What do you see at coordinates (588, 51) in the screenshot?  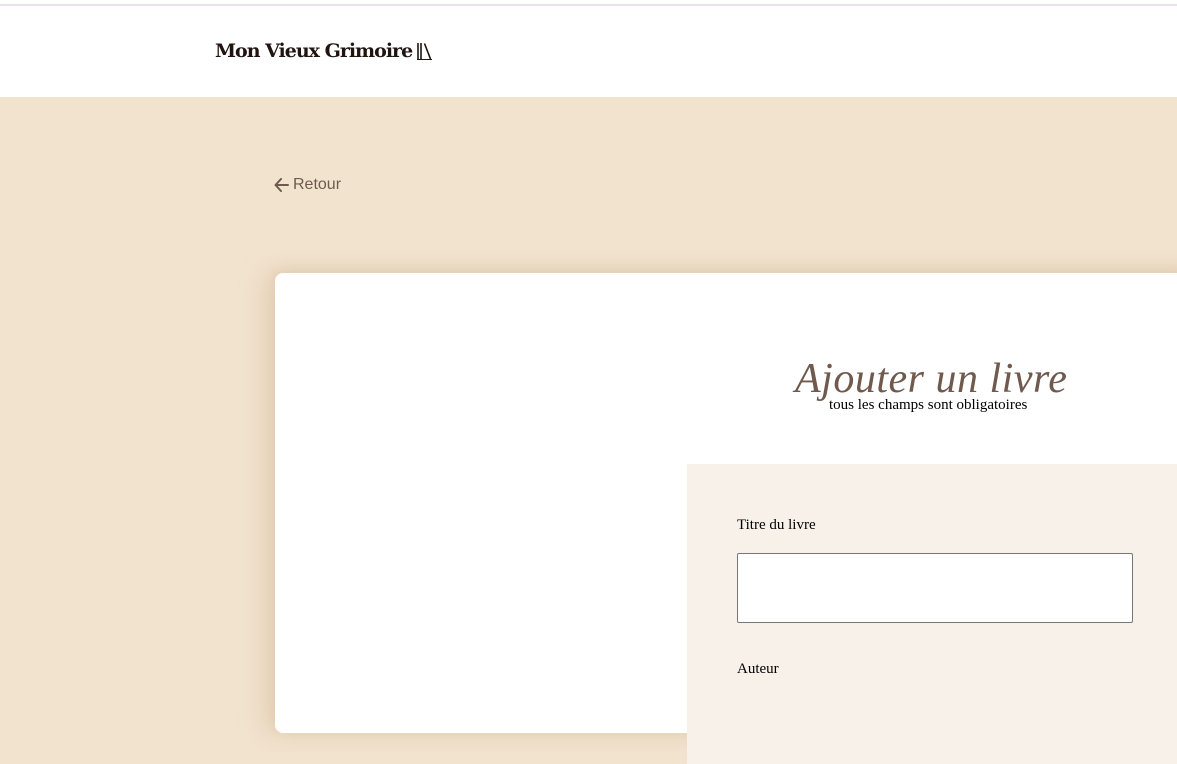 I see `site-header: Mon Vieux Grimoire` at bounding box center [588, 51].